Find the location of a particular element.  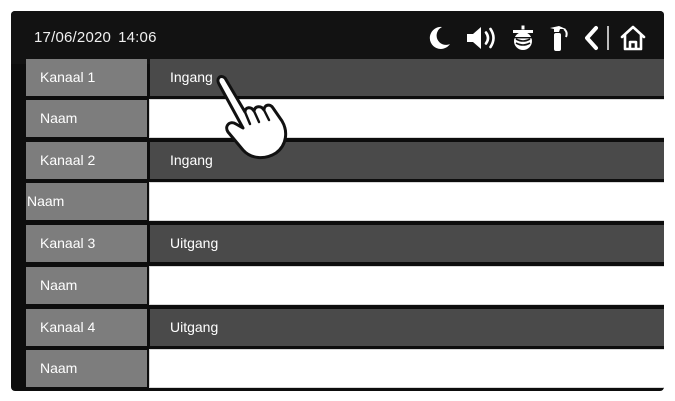

home-icon is located at coordinates (633, 38).